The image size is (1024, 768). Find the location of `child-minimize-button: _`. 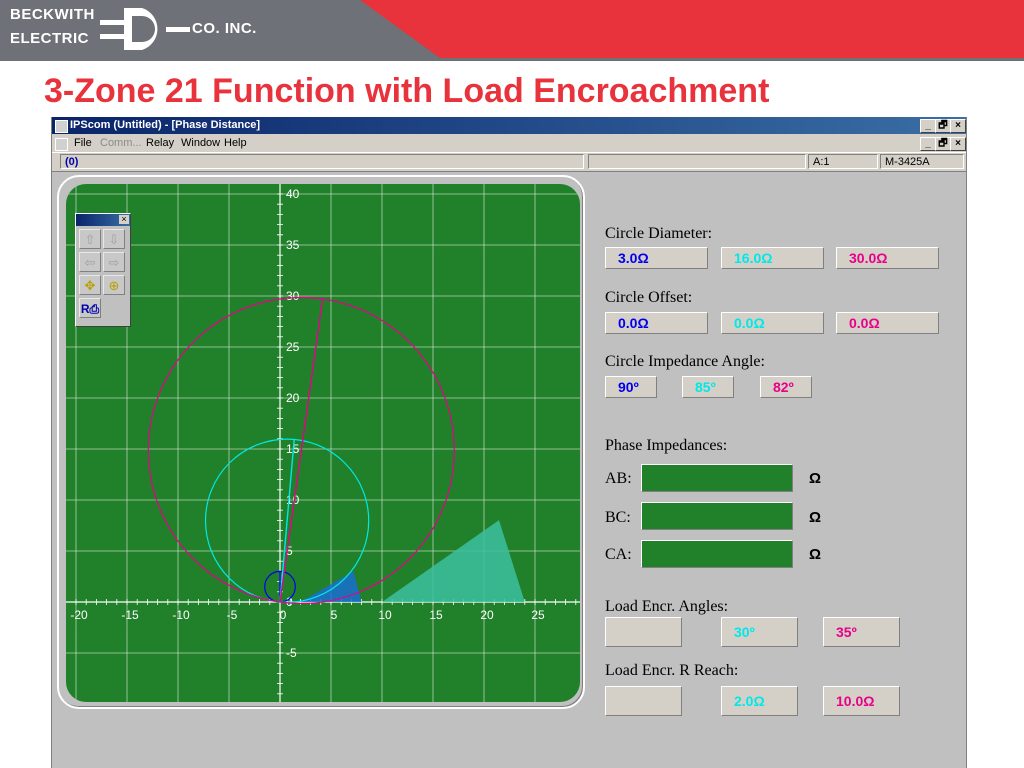

child-minimize-button: _ is located at coordinates (928, 144).